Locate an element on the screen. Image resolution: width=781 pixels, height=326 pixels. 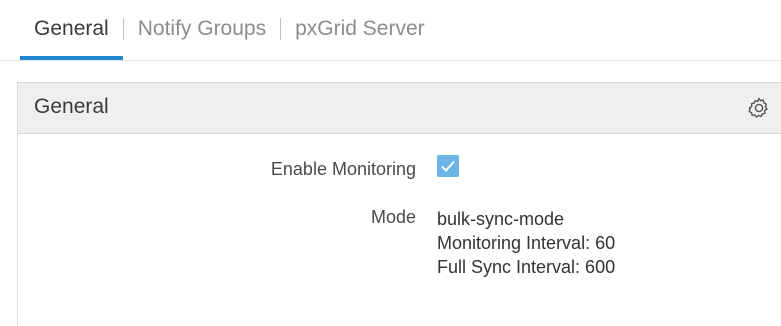
tabs: General Notify Groups pxGrid Server is located at coordinates (222, 36).